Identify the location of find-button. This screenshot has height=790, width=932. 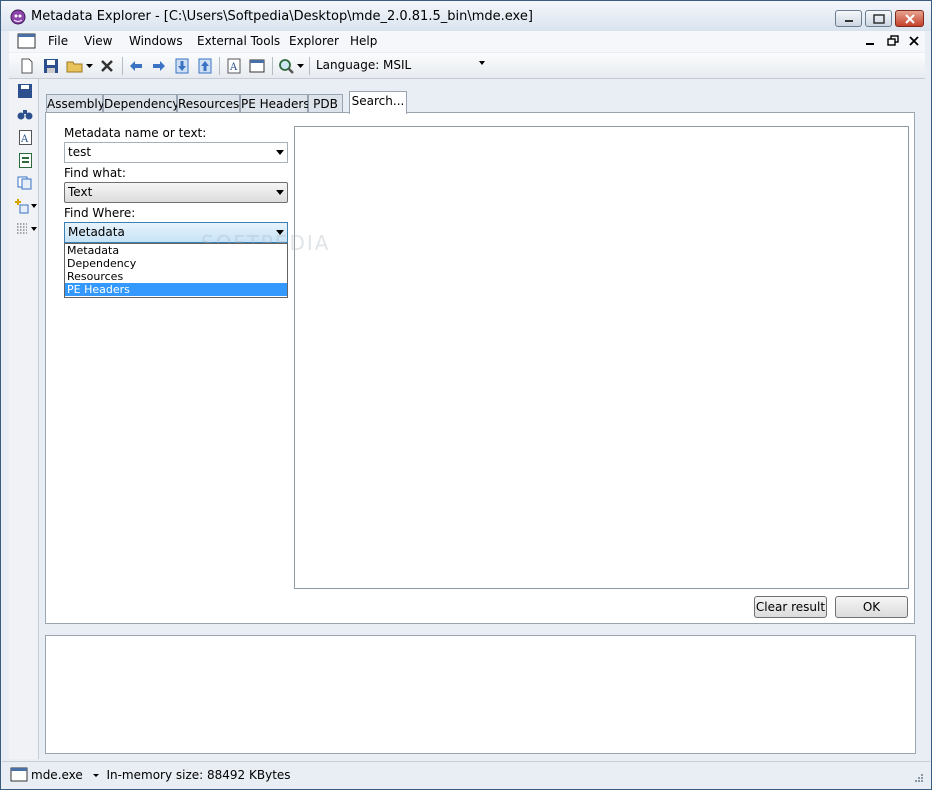
(286, 66).